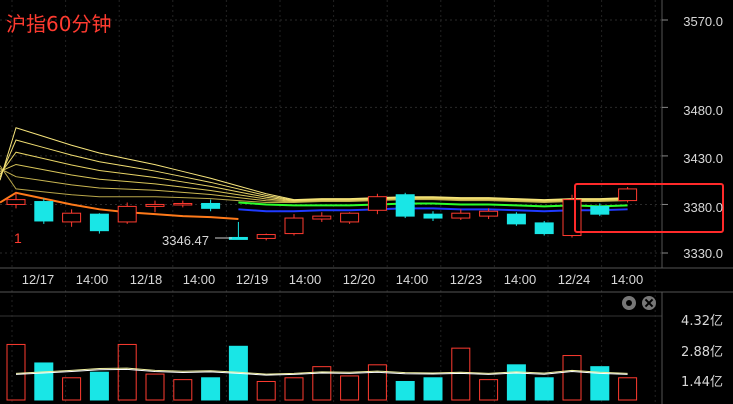 Image resolution: width=733 pixels, height=404 pixels. What do you see at coordinates (703, 158) in the screenshot?
I see `price-tick: 3430.0` at bounding box center [703, 158].